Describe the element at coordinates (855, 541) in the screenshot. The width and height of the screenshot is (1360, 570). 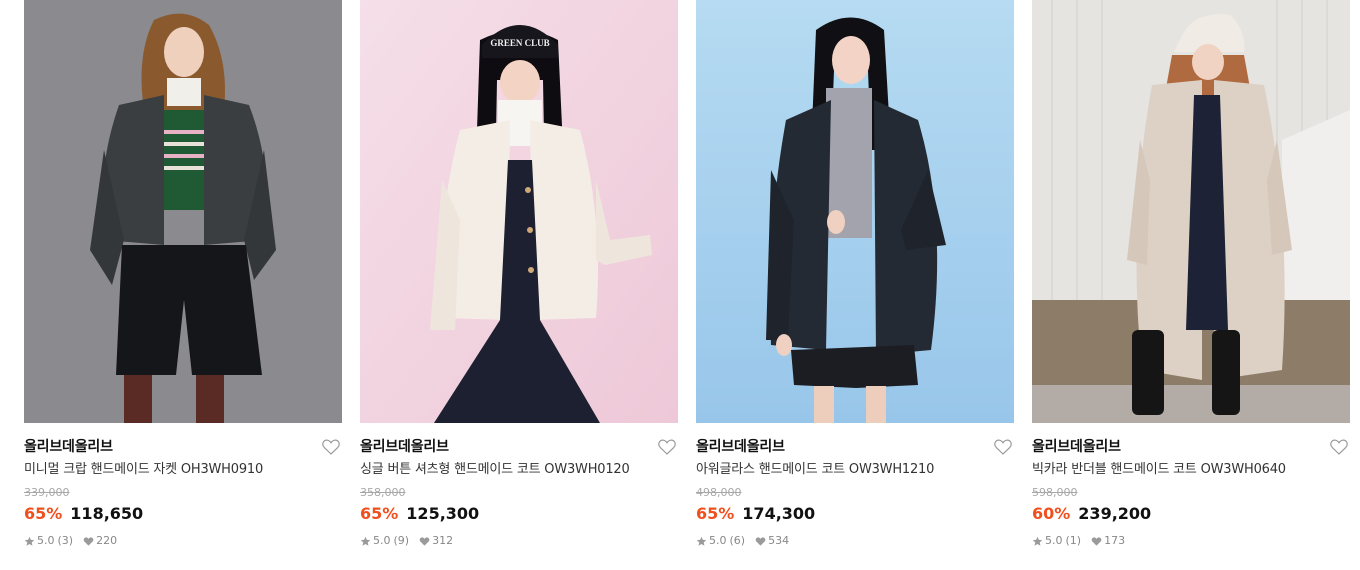
I see `product-stats: 5.0 (6) 534` at that location.